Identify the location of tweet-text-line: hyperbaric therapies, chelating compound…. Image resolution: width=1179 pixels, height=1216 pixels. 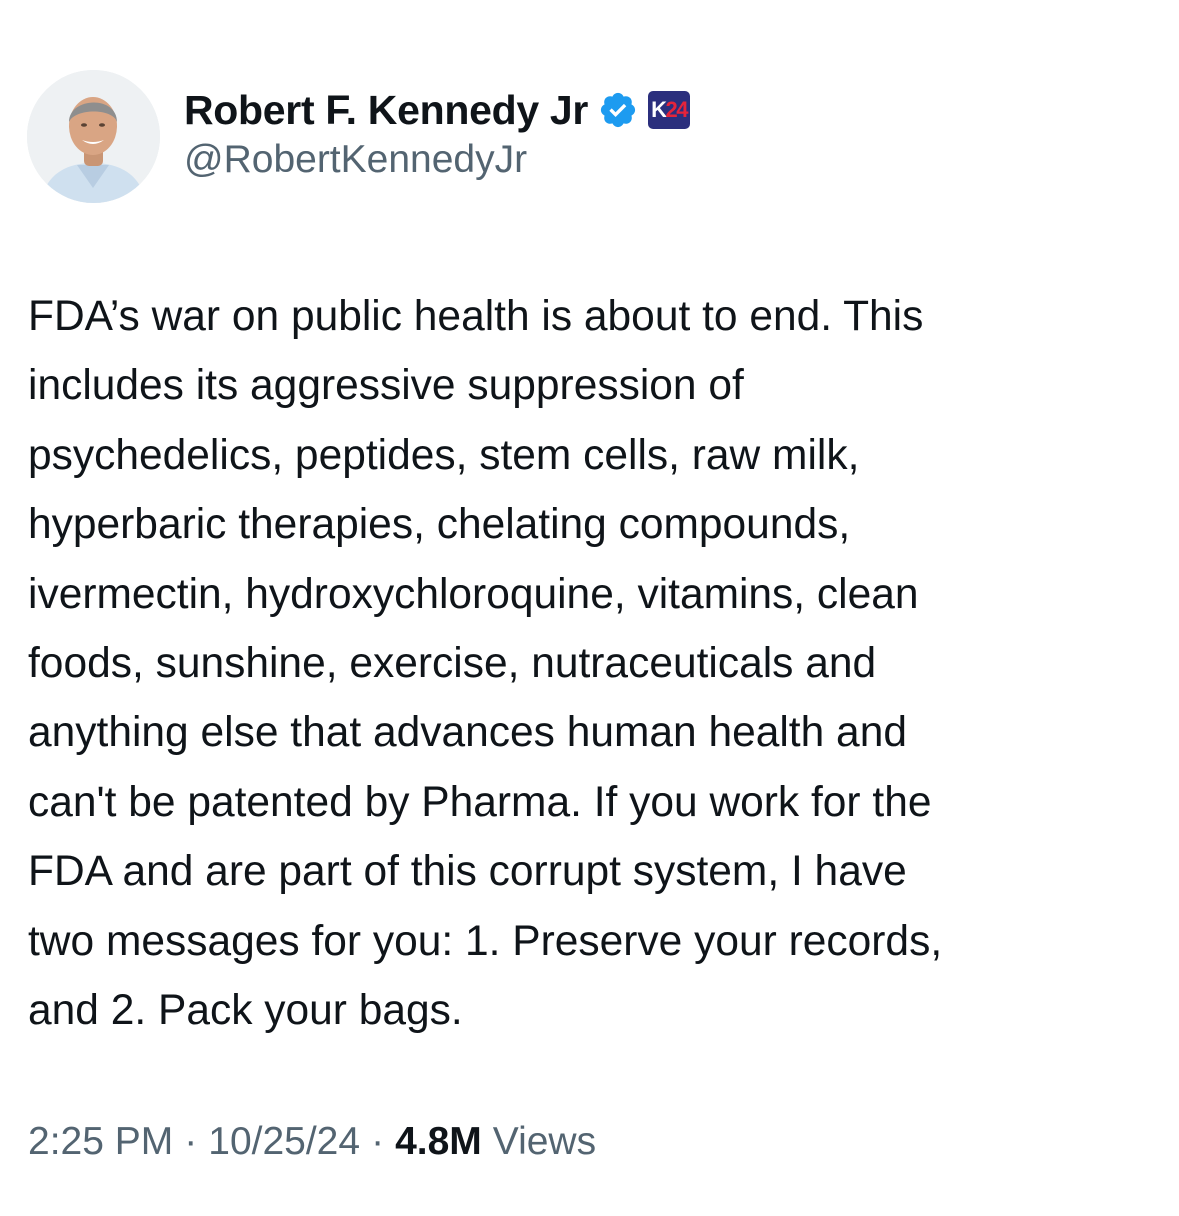
(439, 525).